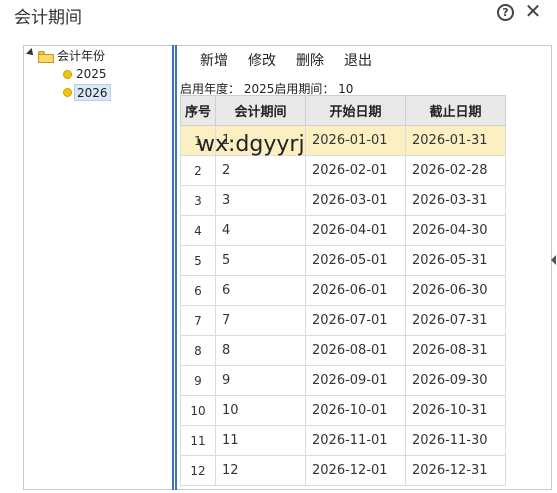 The width and height of the screenshot is (557, 493). Describe the element at coordinates (355, 170) in the screenshot. I see `cell-start-date: 2026-02-01` at that location.